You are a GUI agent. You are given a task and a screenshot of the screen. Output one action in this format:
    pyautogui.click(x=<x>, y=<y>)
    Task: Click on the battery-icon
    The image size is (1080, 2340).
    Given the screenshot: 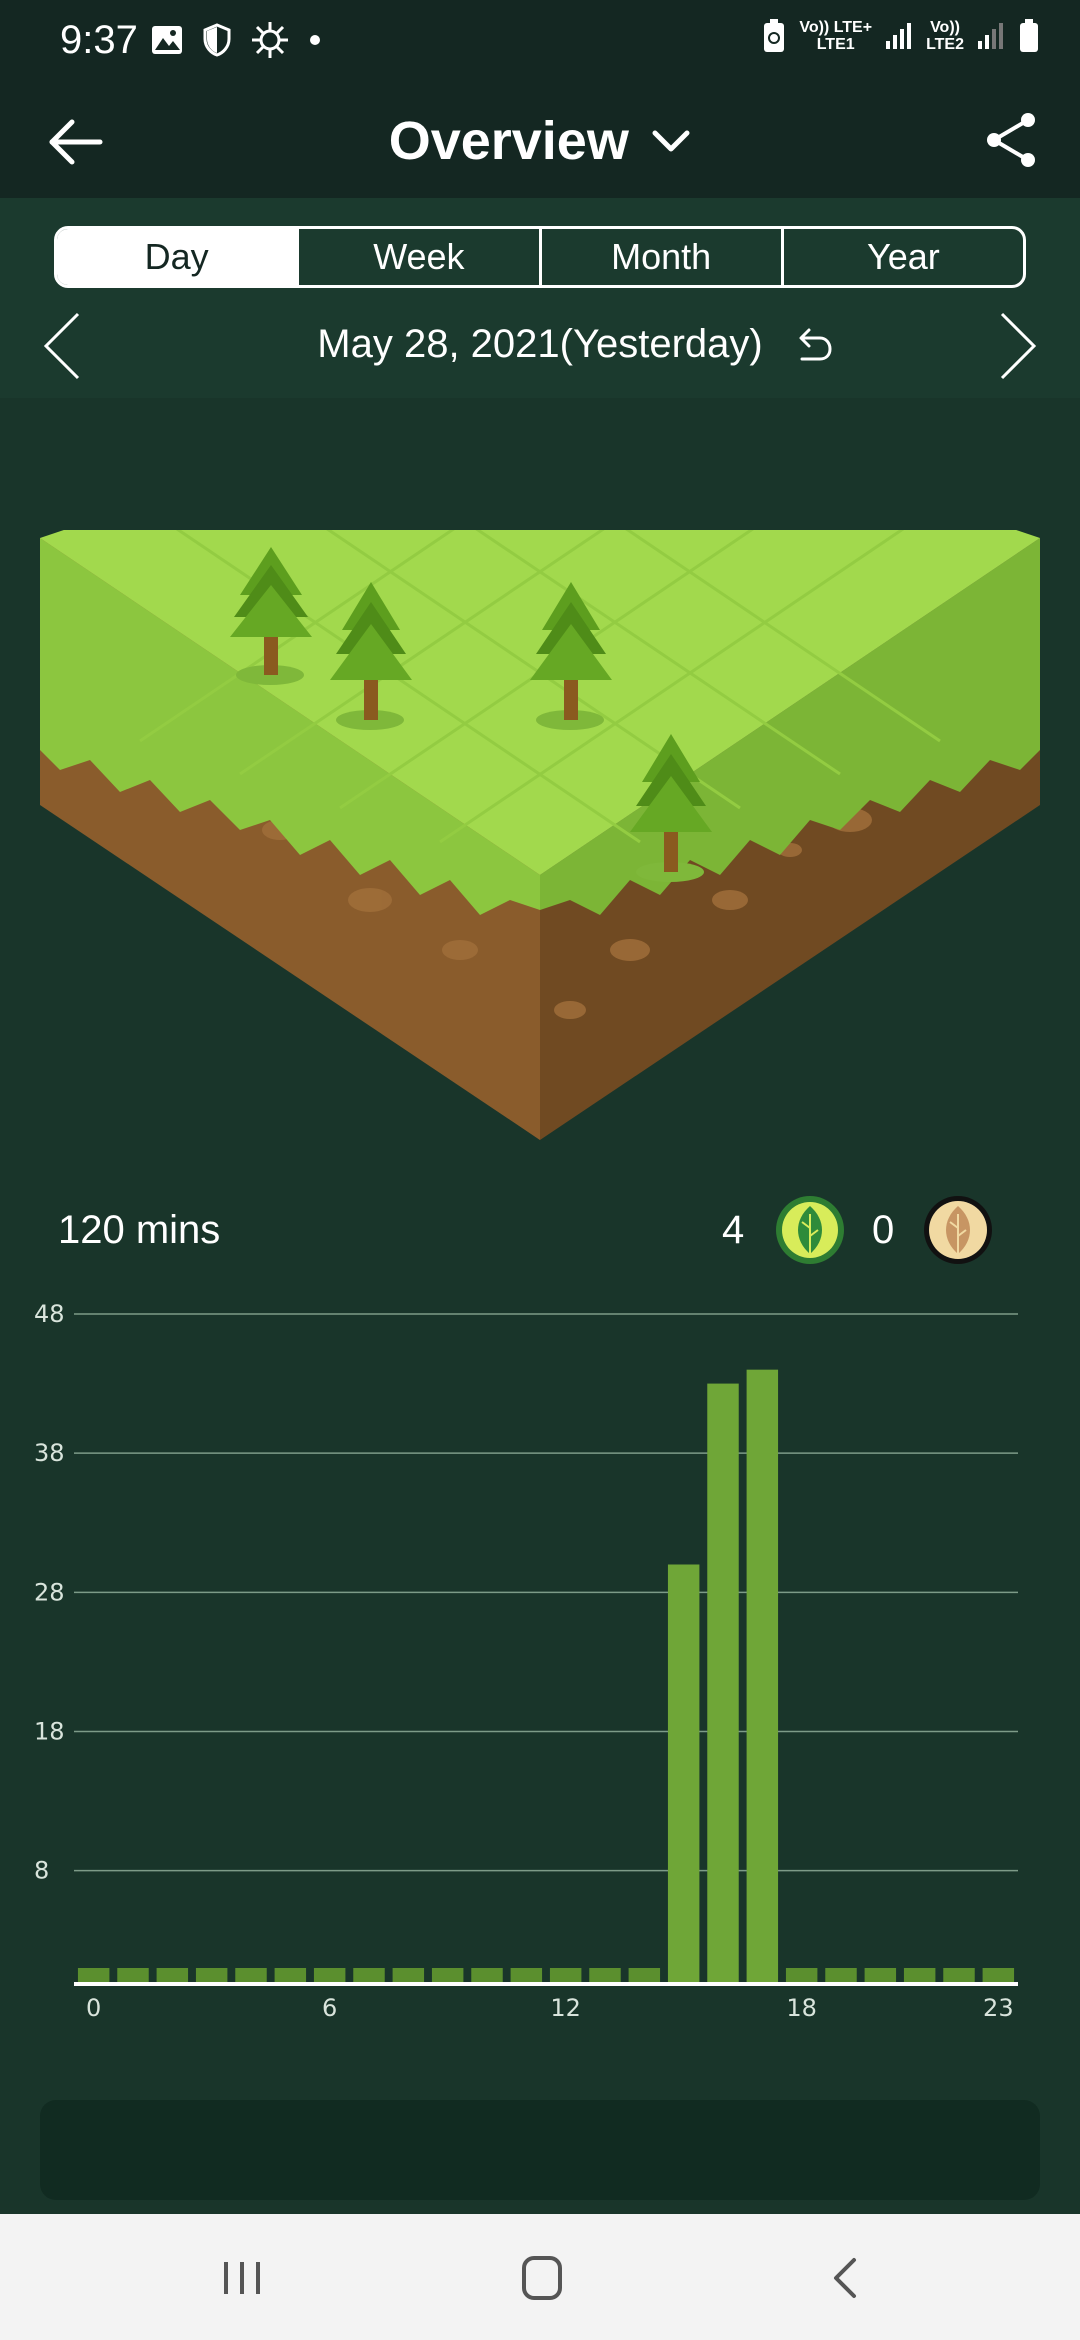 What is the action you would take?
    pyautogui.click(x=1029, y=35)
    